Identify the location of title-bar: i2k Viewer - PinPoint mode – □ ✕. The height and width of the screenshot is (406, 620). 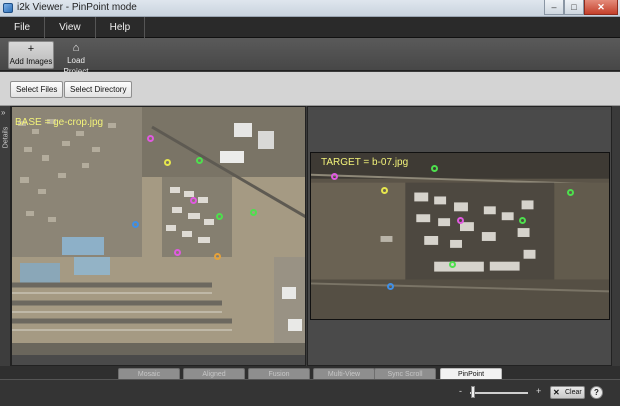
(310, 8).